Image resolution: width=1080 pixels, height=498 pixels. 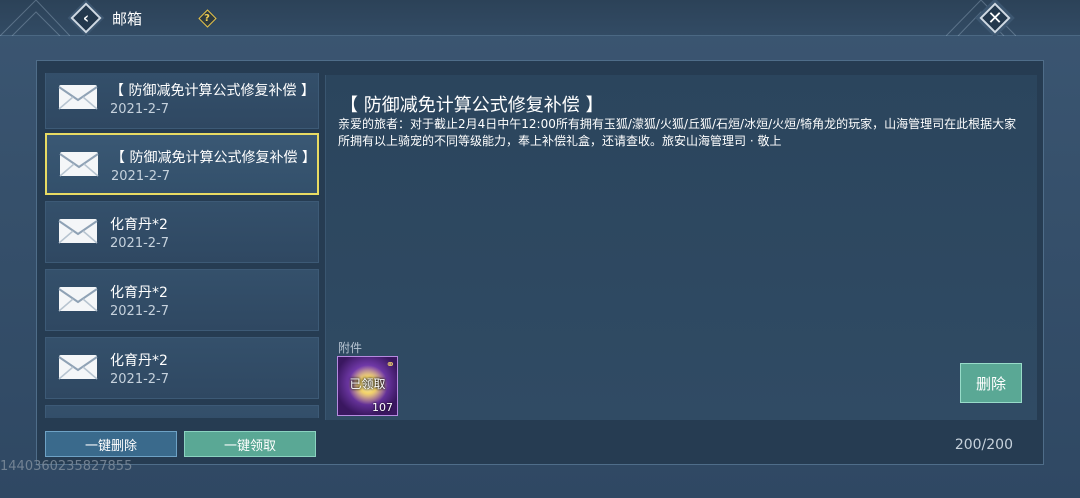 I want to click on mail-detail-title: 【 防御减免计算公式修复补偿 】, so click(x=472, y=105).